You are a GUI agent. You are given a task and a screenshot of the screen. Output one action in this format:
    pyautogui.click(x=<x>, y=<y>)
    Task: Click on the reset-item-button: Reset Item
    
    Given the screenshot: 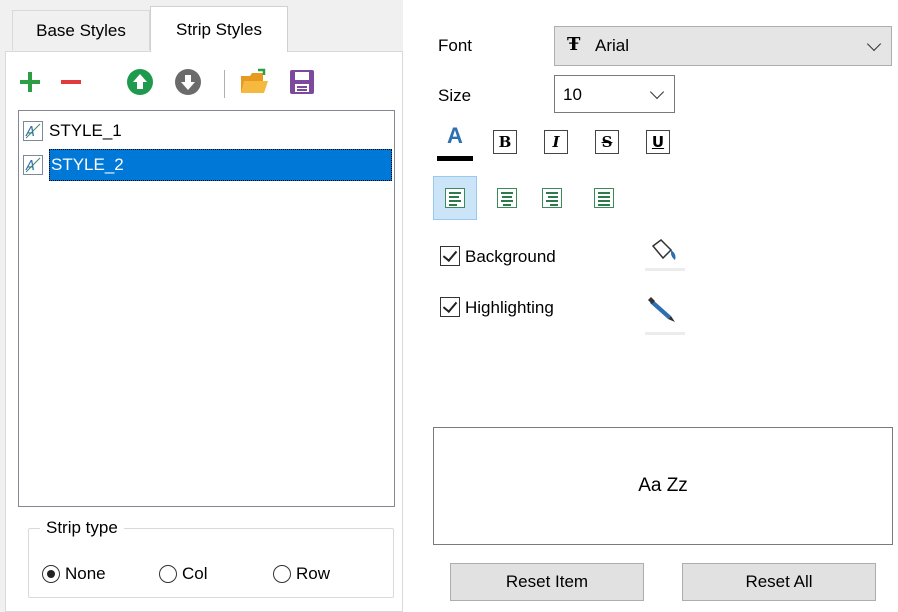 What is the action you would take?
    pyautogui.click(x=547, y=582)
    